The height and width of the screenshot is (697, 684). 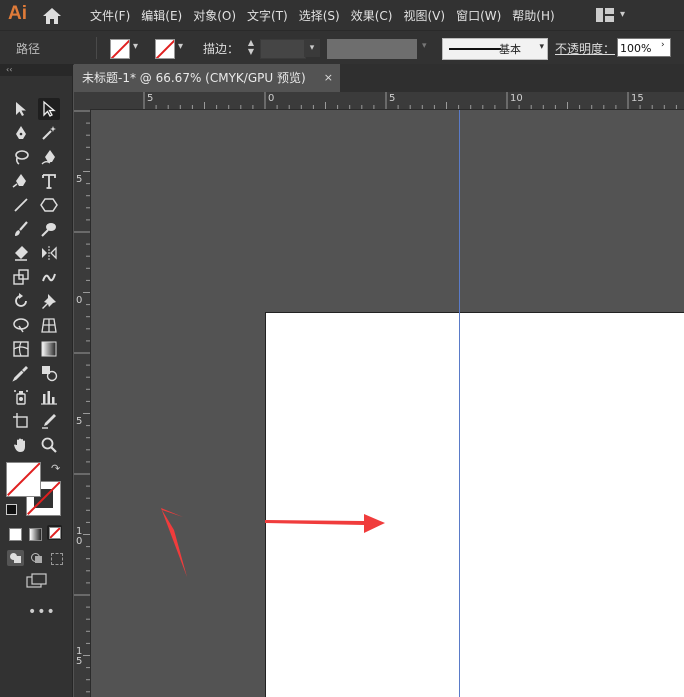 What do you see at coordinates (21, 301) in the screenshot?
I see `rotate-tool-icon` at bounding box center [21, 301].